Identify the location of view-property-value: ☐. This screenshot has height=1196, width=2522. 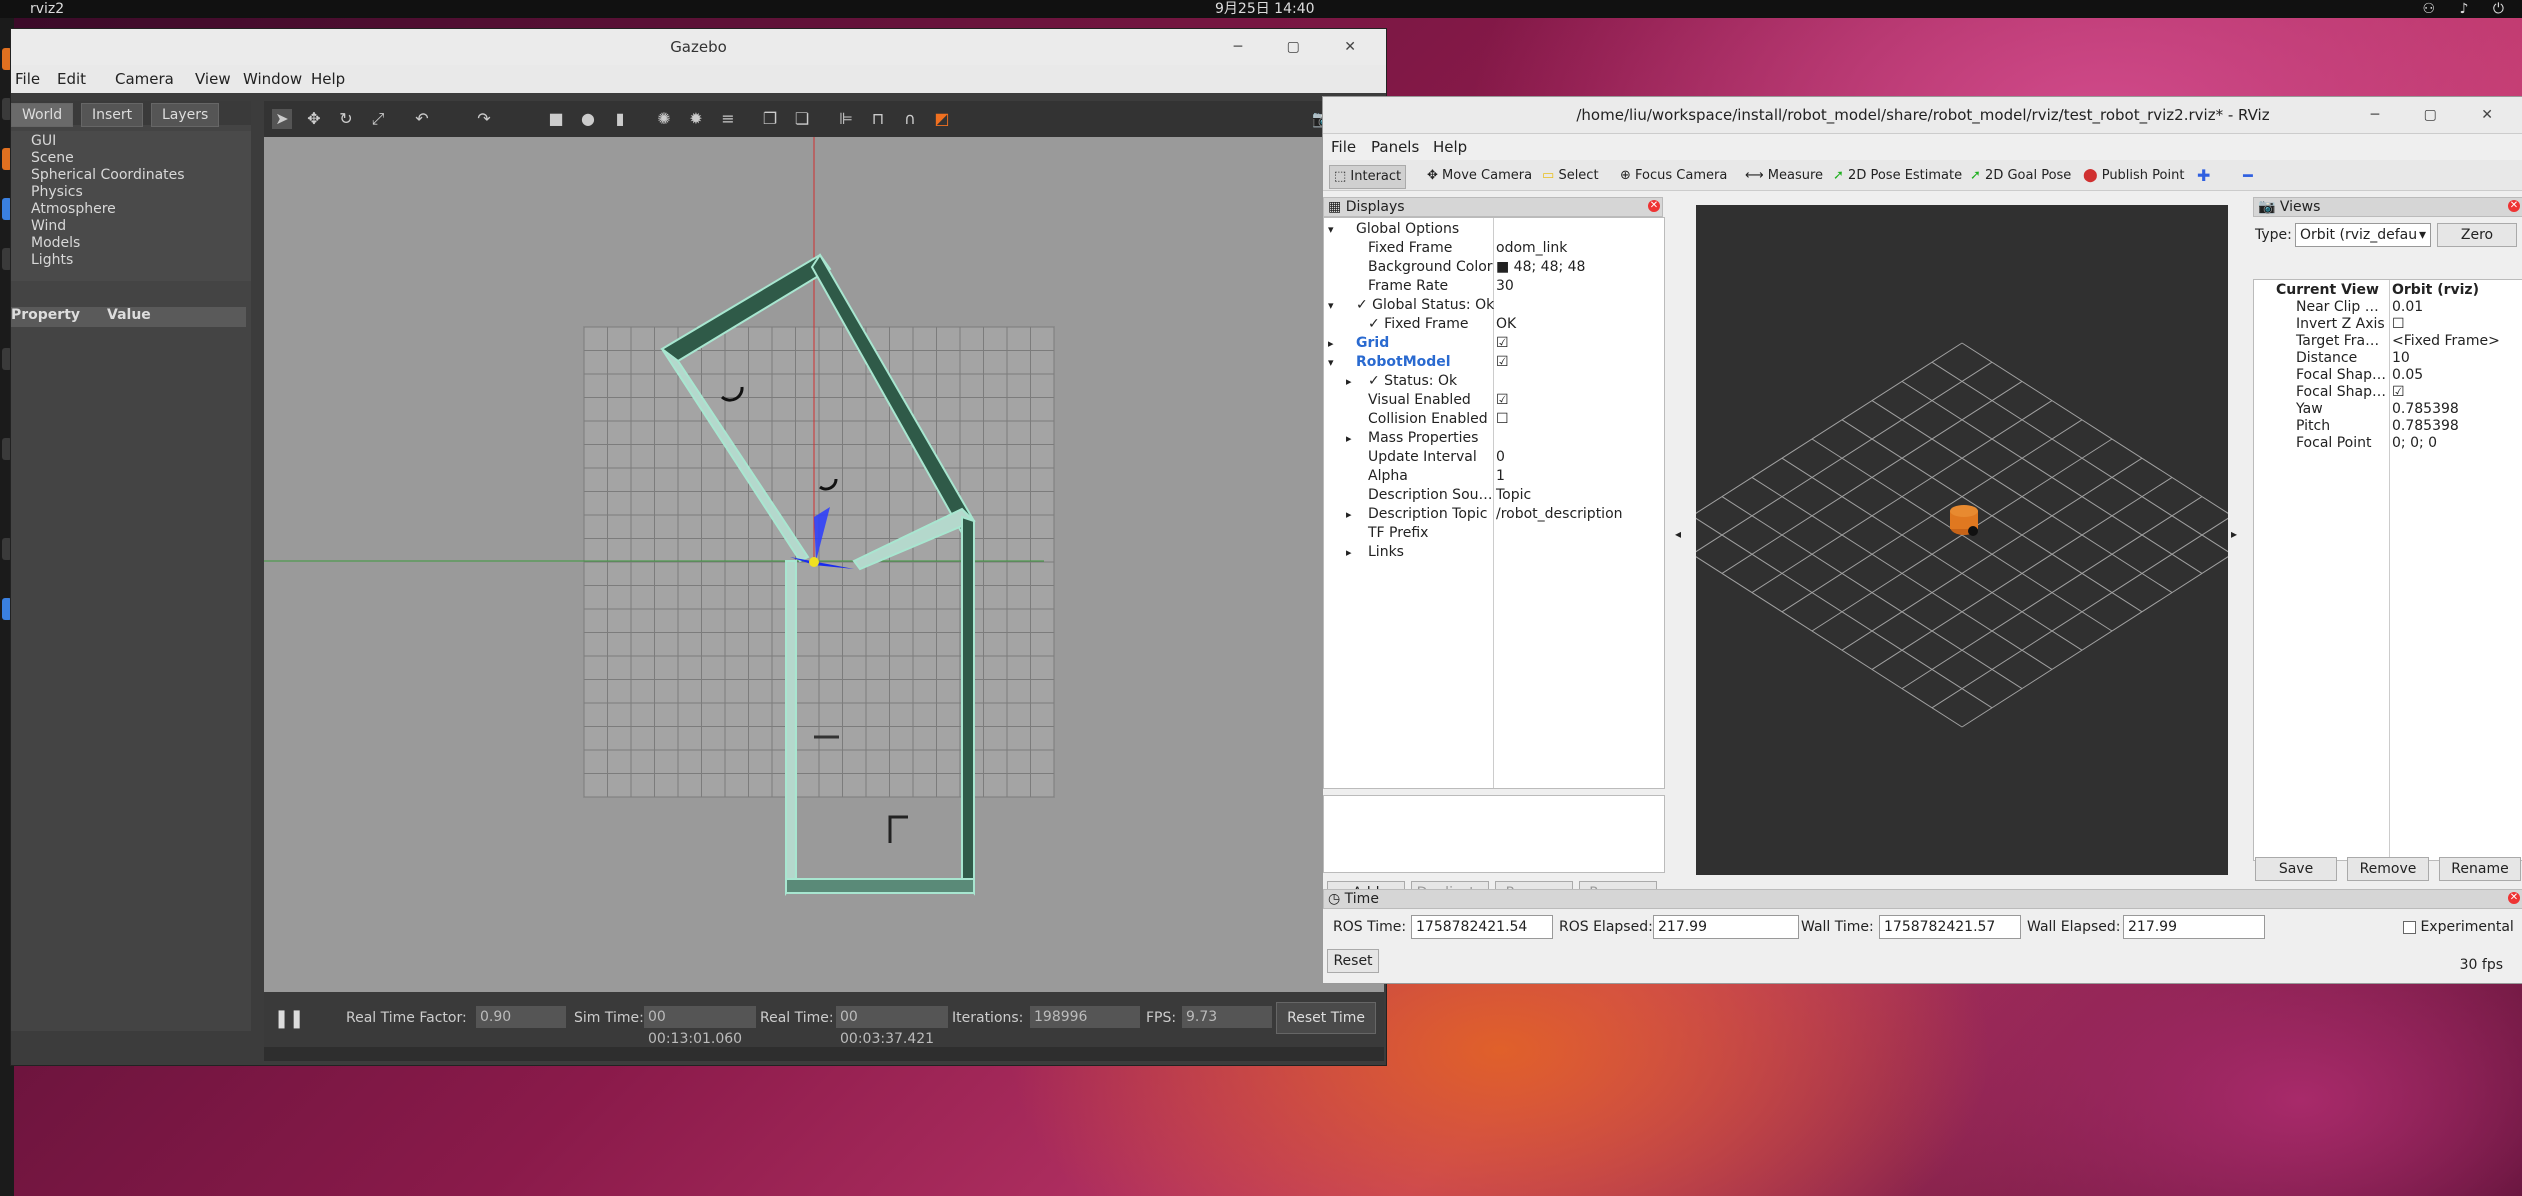
(2398, 324).